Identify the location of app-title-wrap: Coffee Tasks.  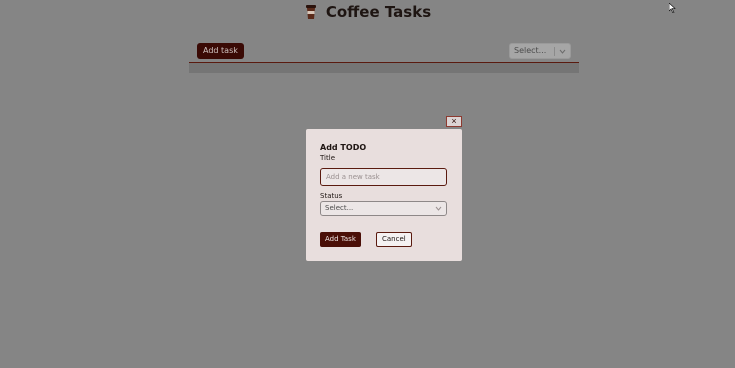
(367, 12).